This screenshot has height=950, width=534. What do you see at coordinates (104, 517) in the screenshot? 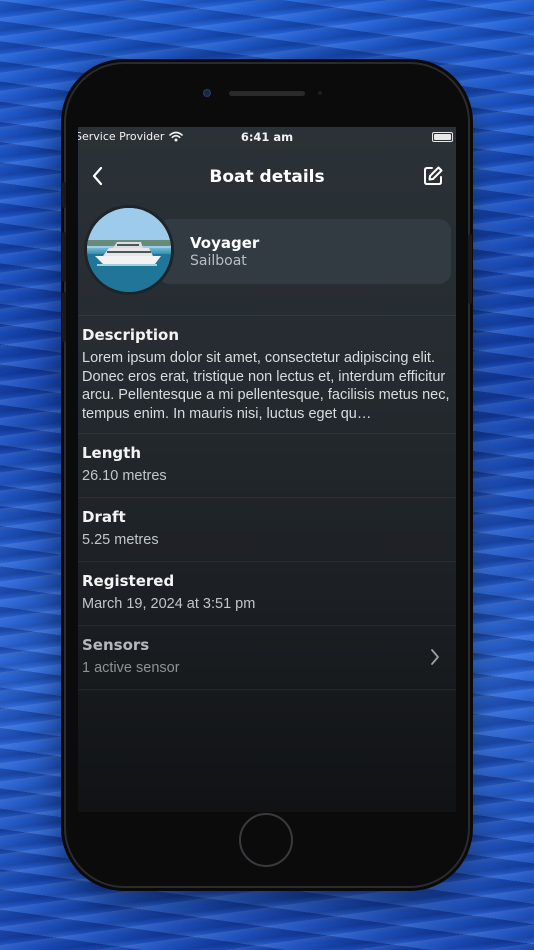
I see `draft-label: Draft` at bounding box center [104, 517].